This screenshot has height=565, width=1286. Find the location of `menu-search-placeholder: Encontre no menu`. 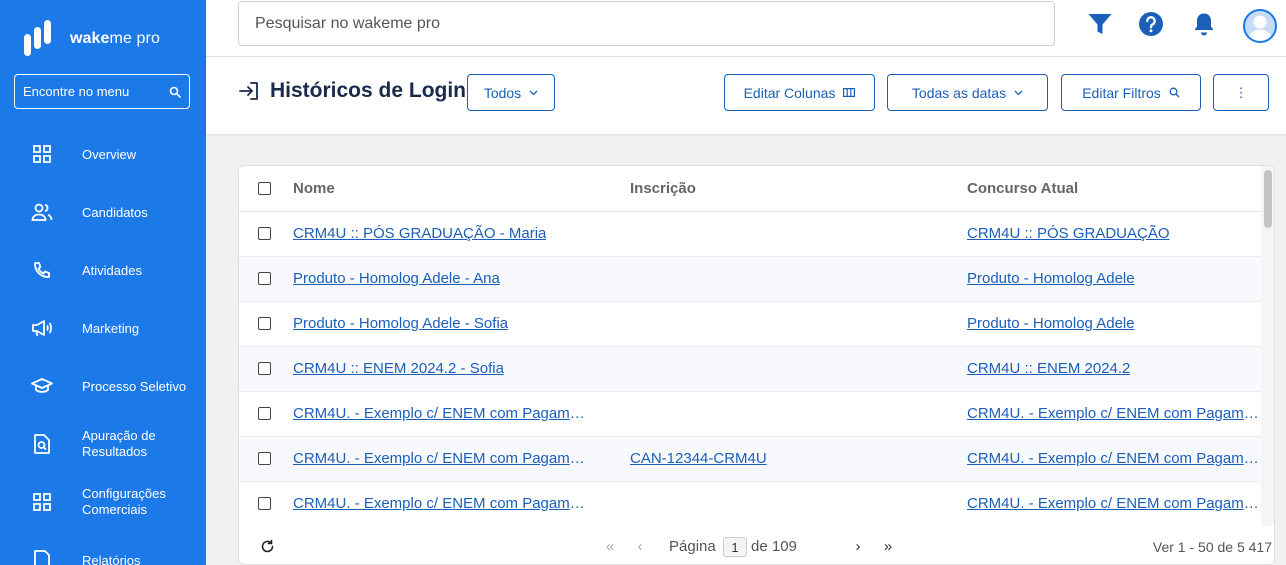

menu-search-placeholder: Encontre no menu is located at coordinates (76, 91).